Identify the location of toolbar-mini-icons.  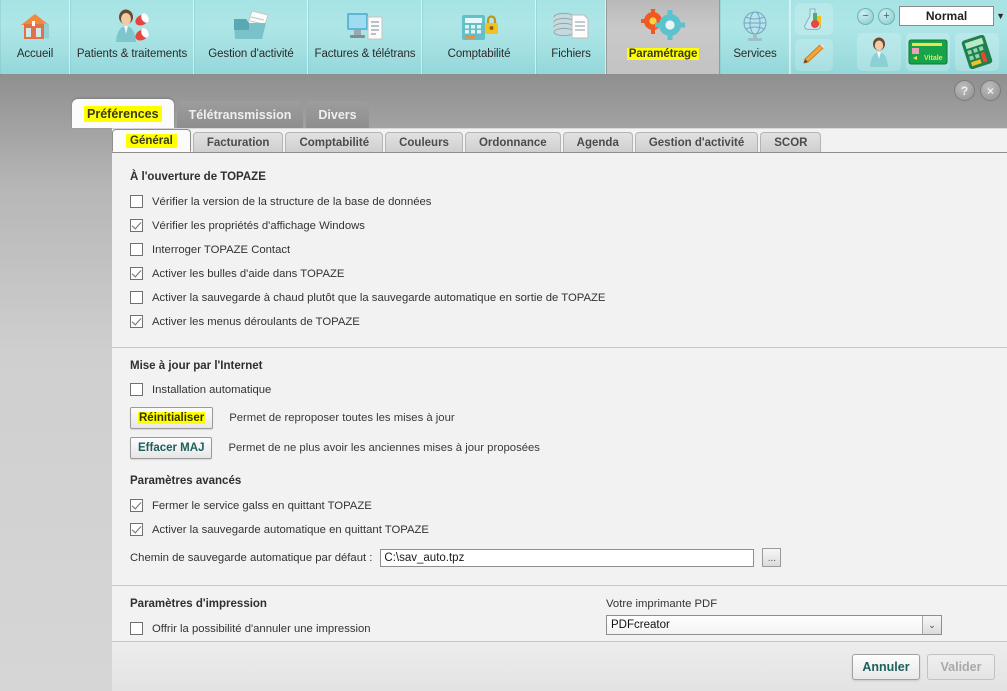
(813, 37).